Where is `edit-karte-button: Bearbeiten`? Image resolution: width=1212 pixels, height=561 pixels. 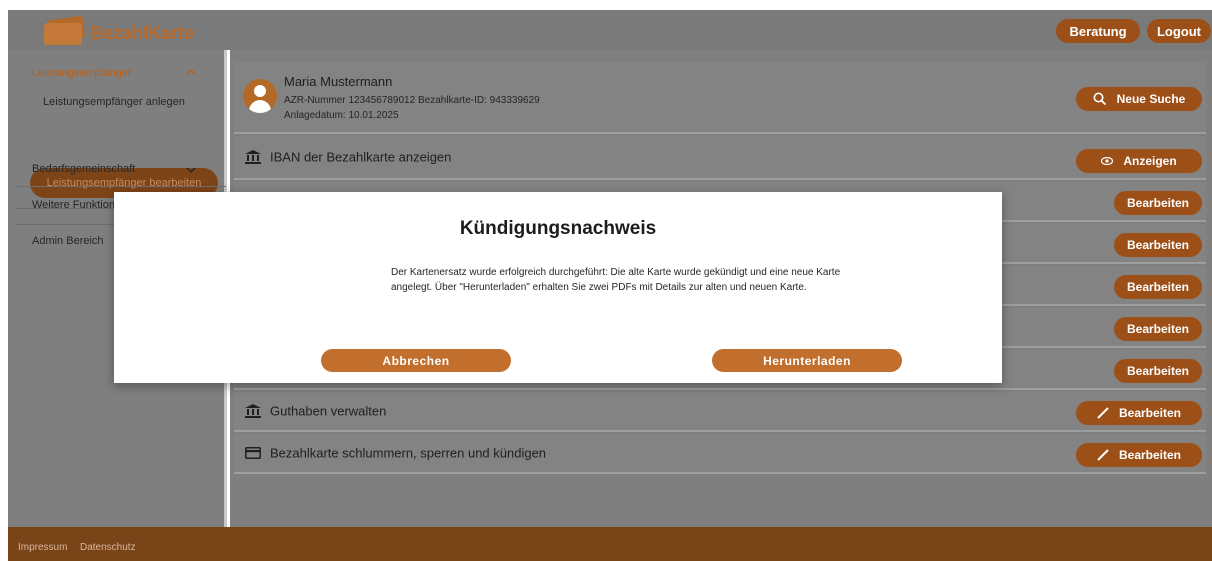
edit-karte-button: Bearbeiten is located at coordinates (1139, 455).